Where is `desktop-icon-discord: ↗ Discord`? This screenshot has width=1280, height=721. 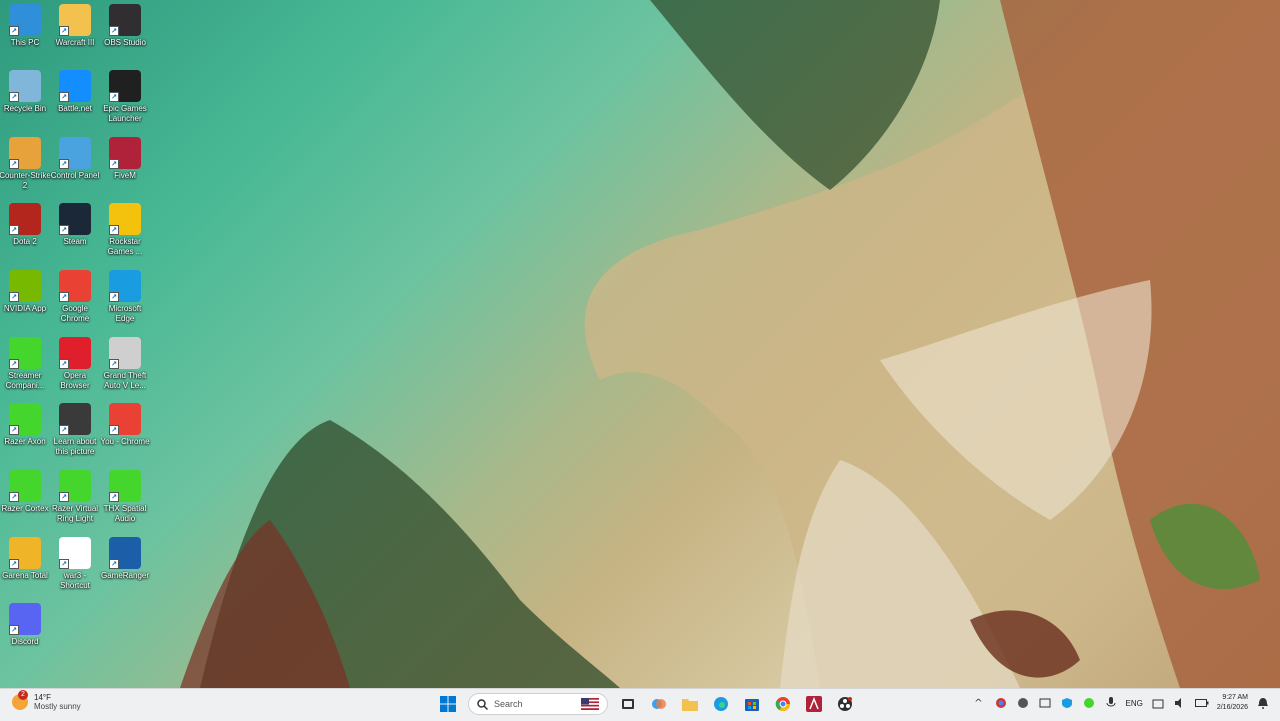 desktop-icon-discord: ↗ Discord is located at coordinates (25, 635).